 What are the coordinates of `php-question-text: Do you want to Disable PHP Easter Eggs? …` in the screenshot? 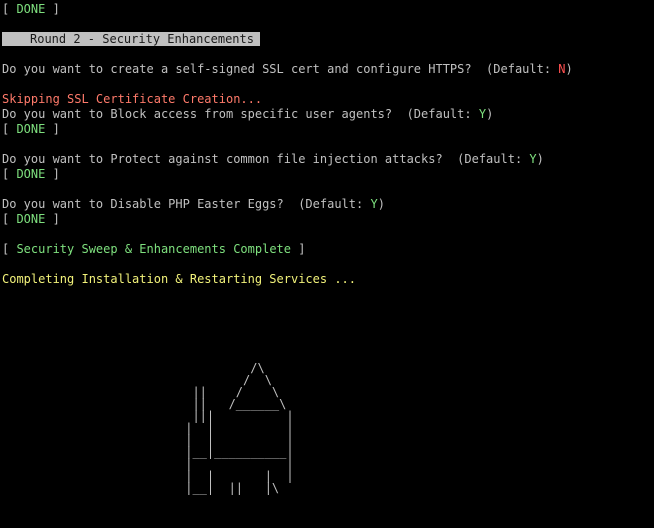 It's located at (186, 204).